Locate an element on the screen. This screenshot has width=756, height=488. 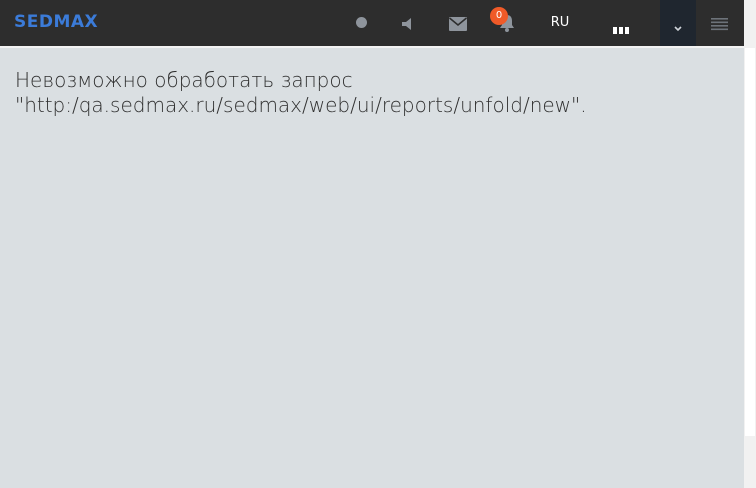
language-selector: RU is located at coordinates (560, 22).